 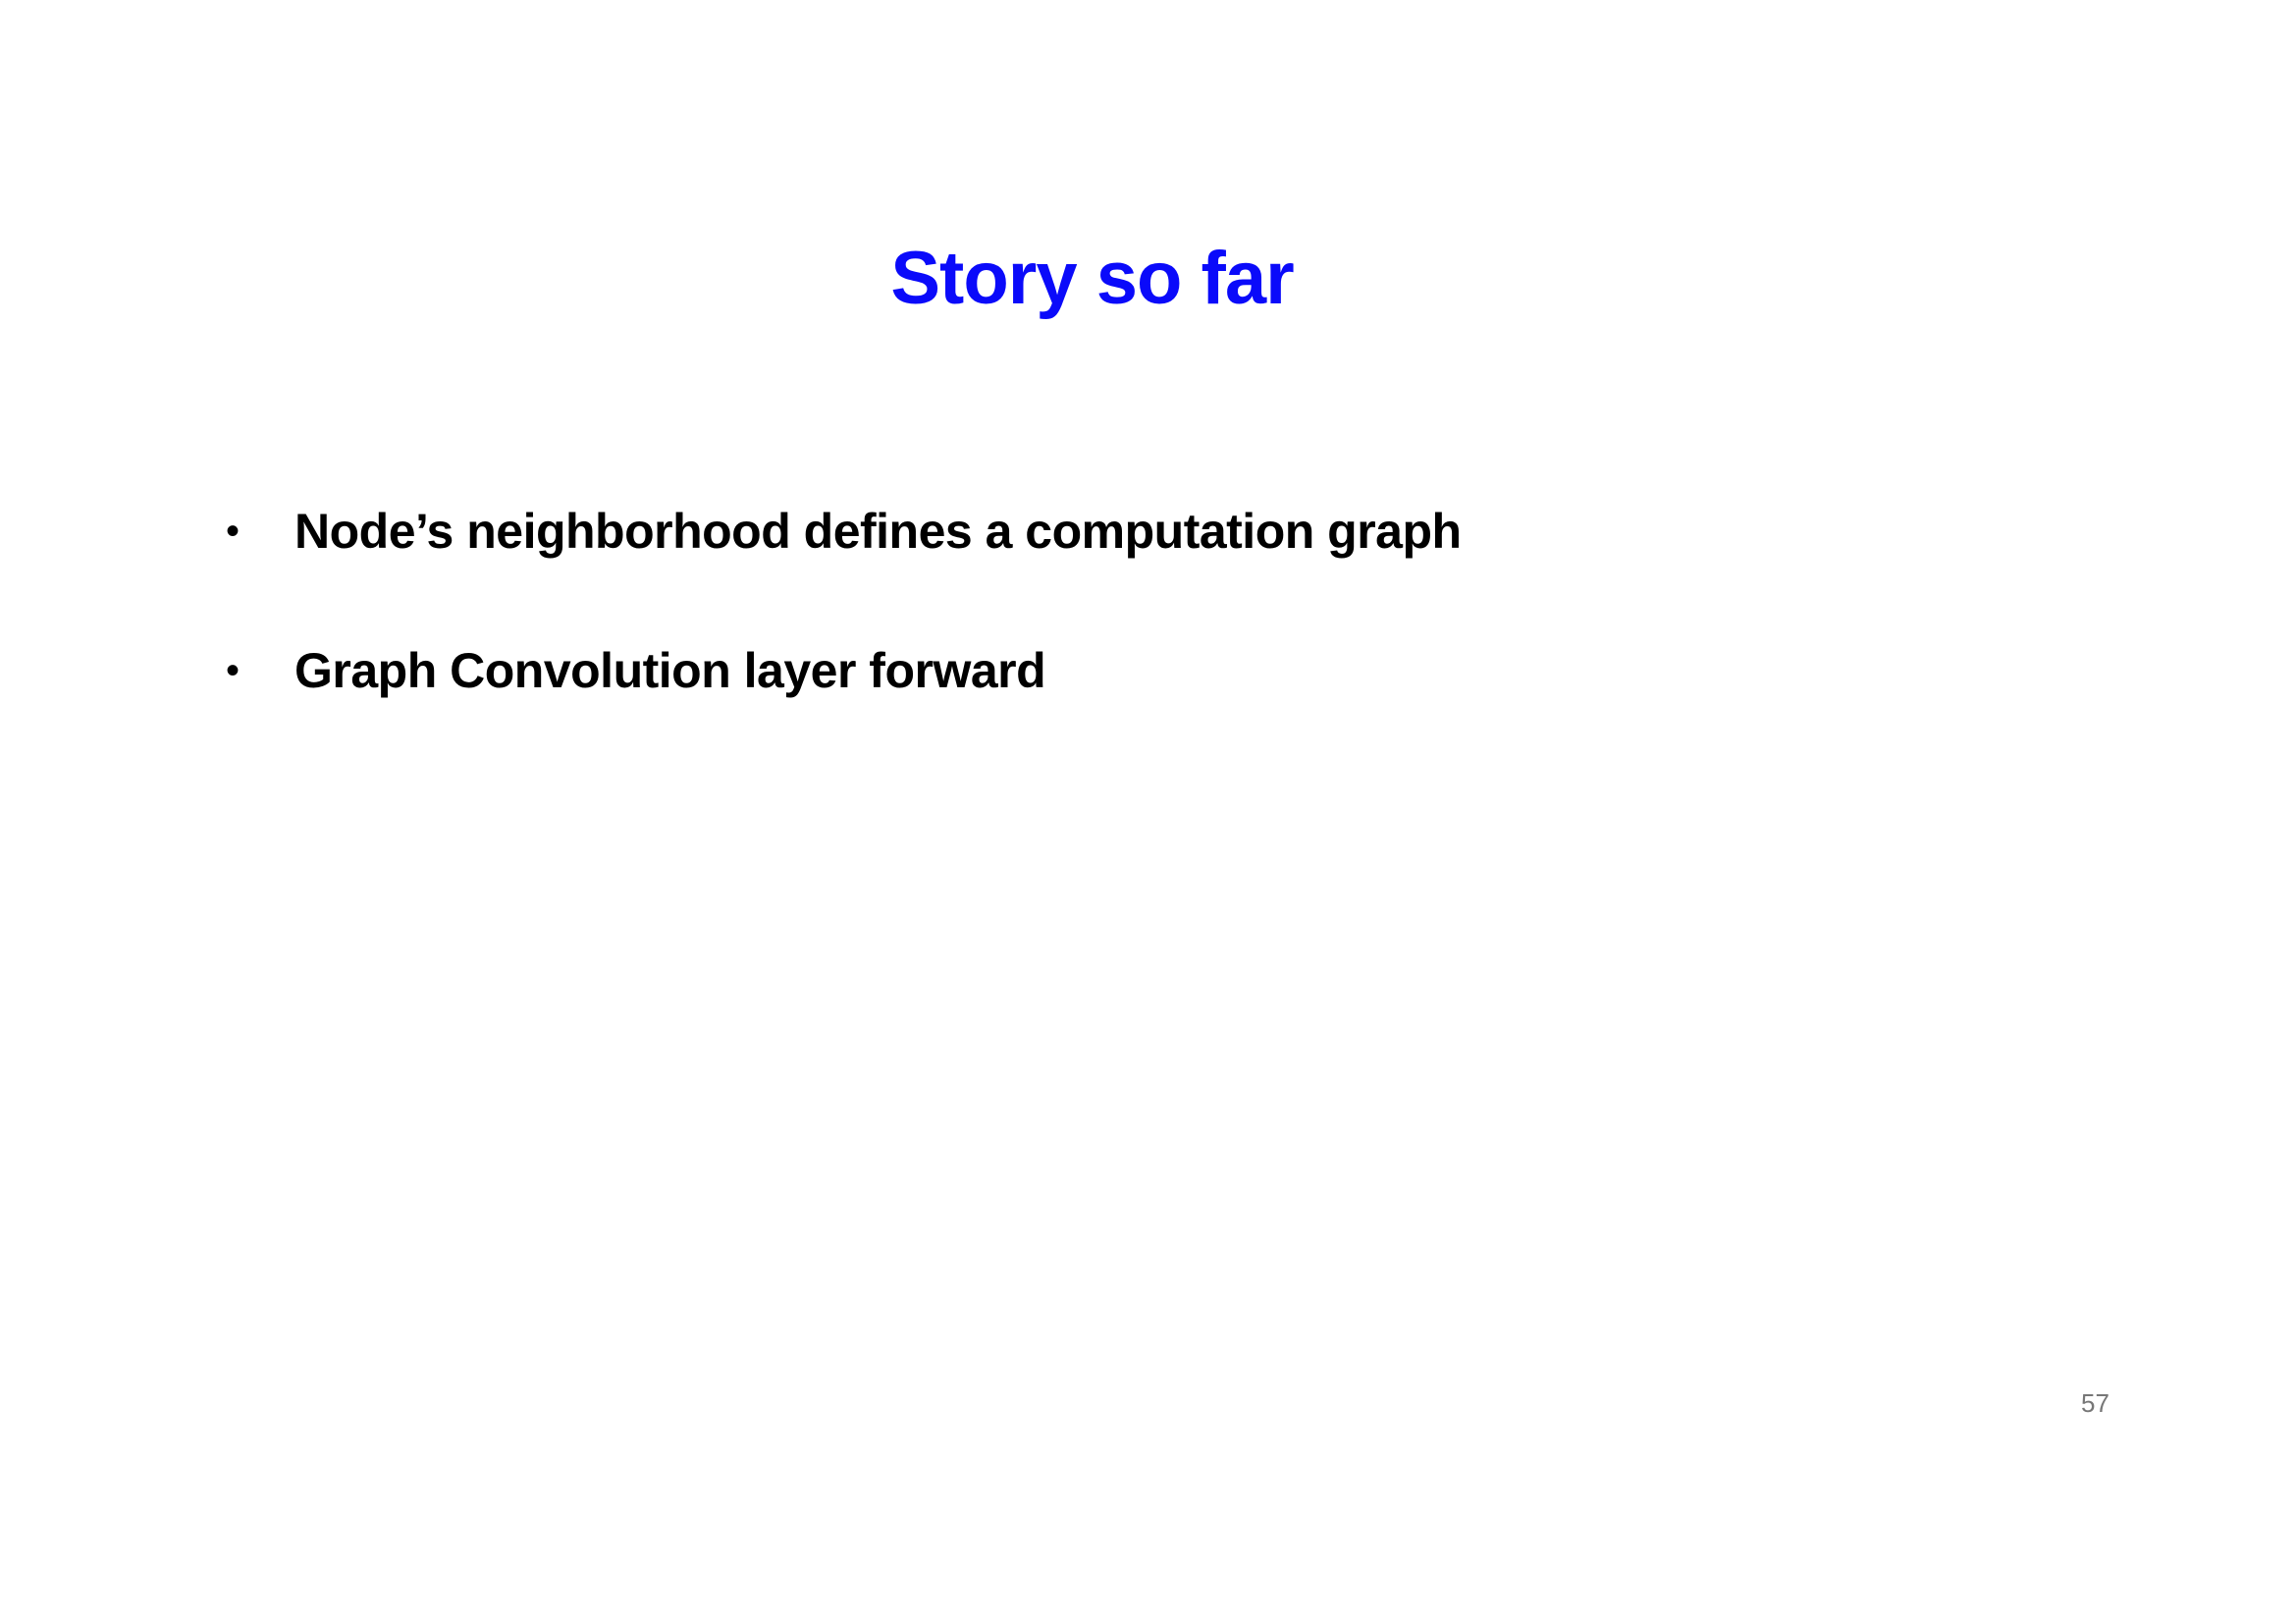 What do you see at coordinates (2095, 1403) in the screenshot?
I see `page-number: 57` at bounding box center [2095, 1403].